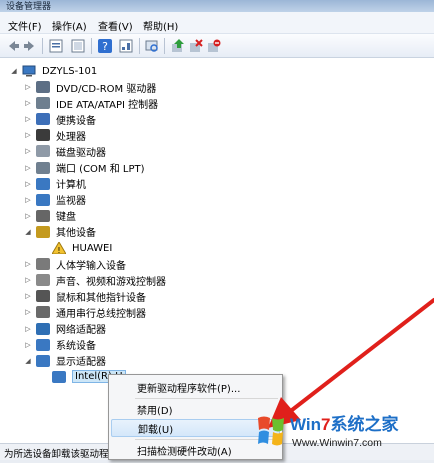  Describe the element at coordinates (351, 363) in the screenshot. I see `red-arrow-annotation` at that location.